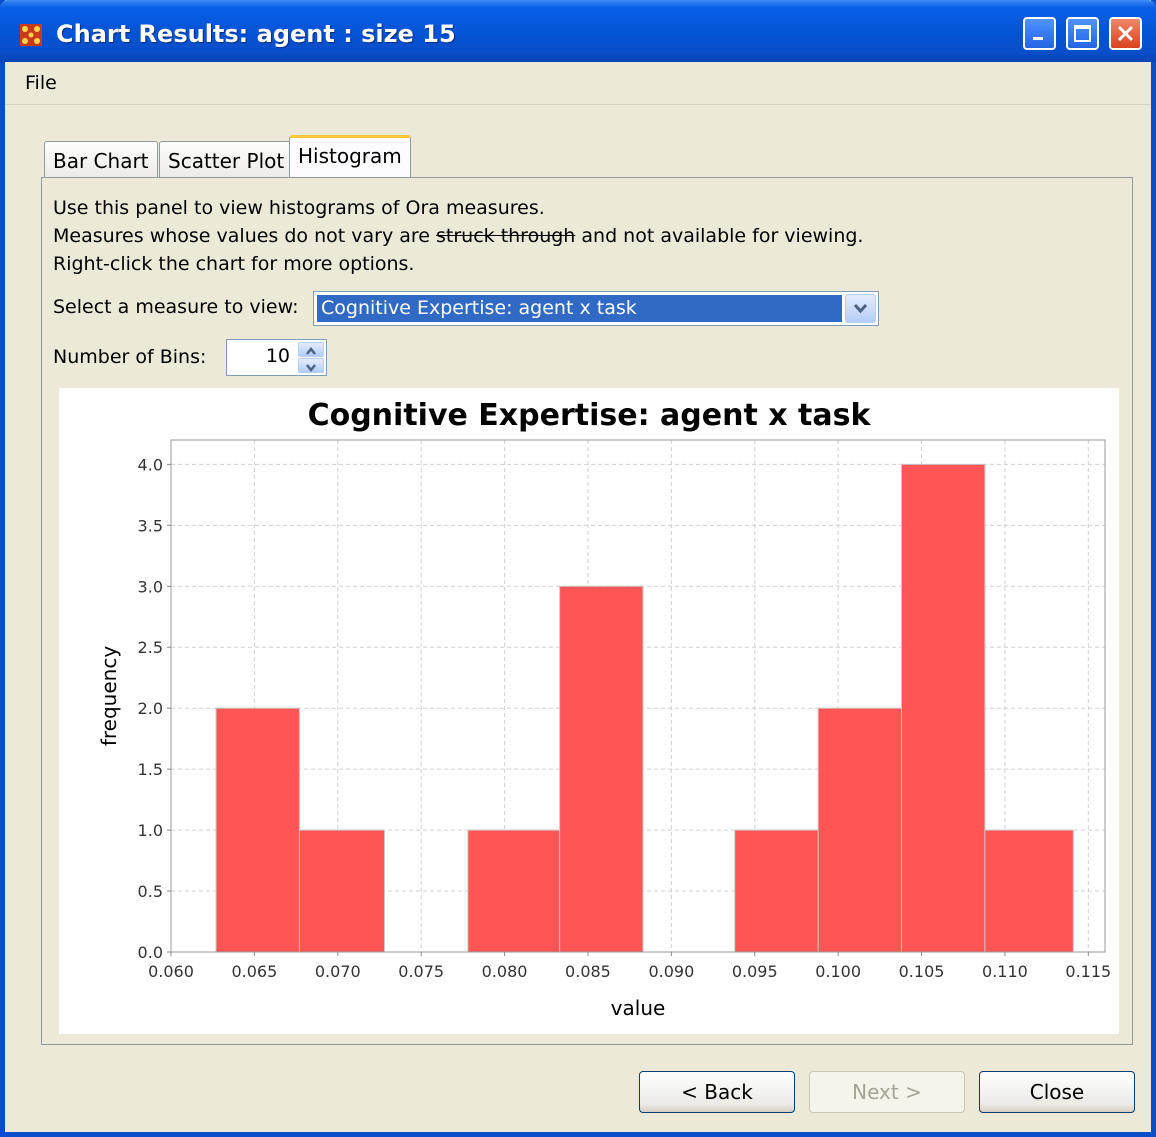  Describe the element at coordinates (887, 1092) in the screenshot. I see `next-button: Next >` at that location.